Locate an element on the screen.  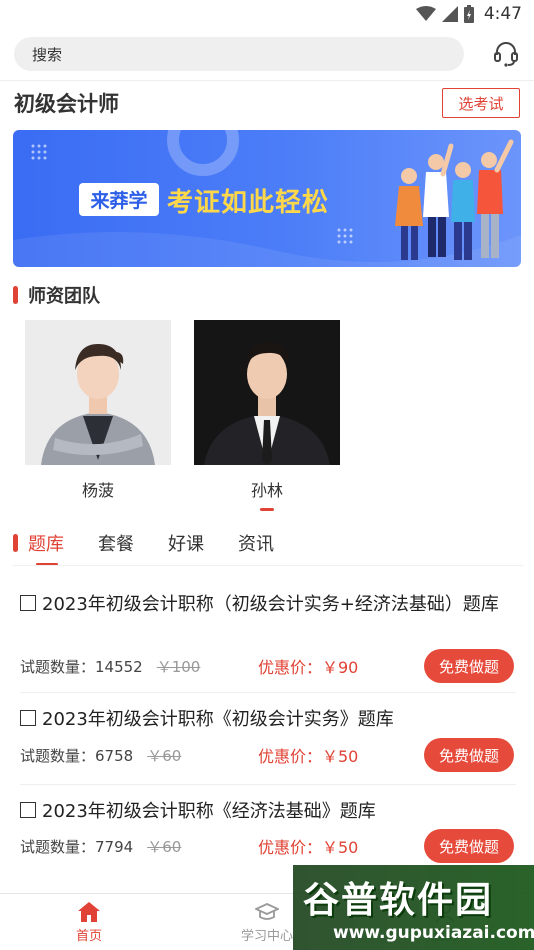
course-title-text: 2023年初级会计职称（初级会计实务+经济法基础）题库 is located at coordinates (270, 604).